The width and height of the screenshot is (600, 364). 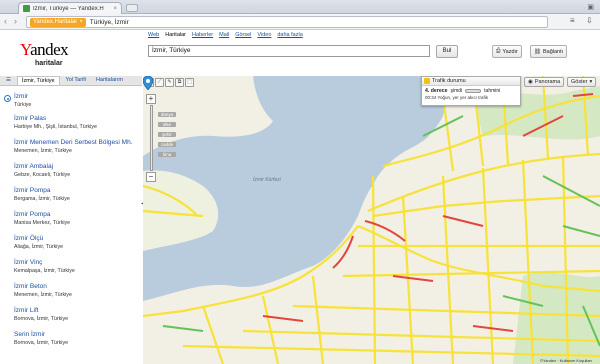 I want to click on forward-arrow-icon: ›, so click(x=15, y=21).